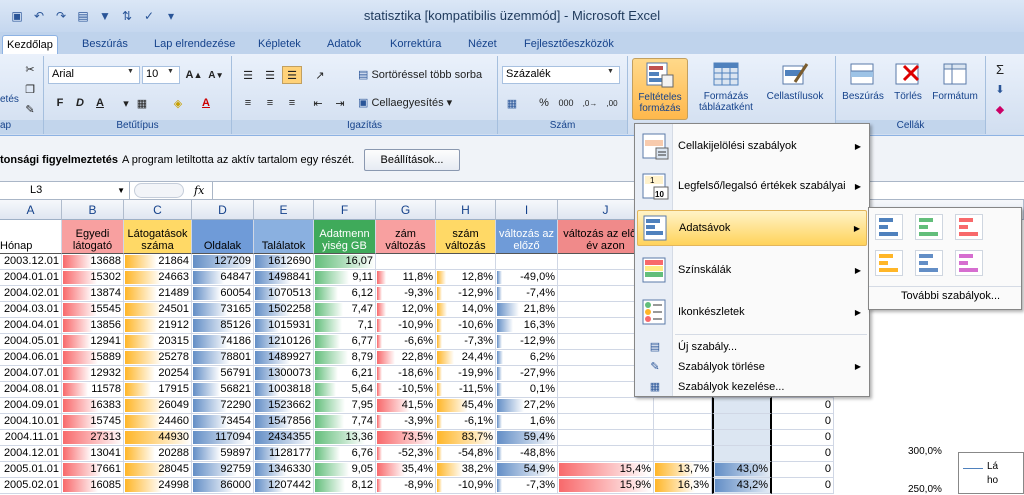  I want to click on cell: 1498841, so click(284, 278).